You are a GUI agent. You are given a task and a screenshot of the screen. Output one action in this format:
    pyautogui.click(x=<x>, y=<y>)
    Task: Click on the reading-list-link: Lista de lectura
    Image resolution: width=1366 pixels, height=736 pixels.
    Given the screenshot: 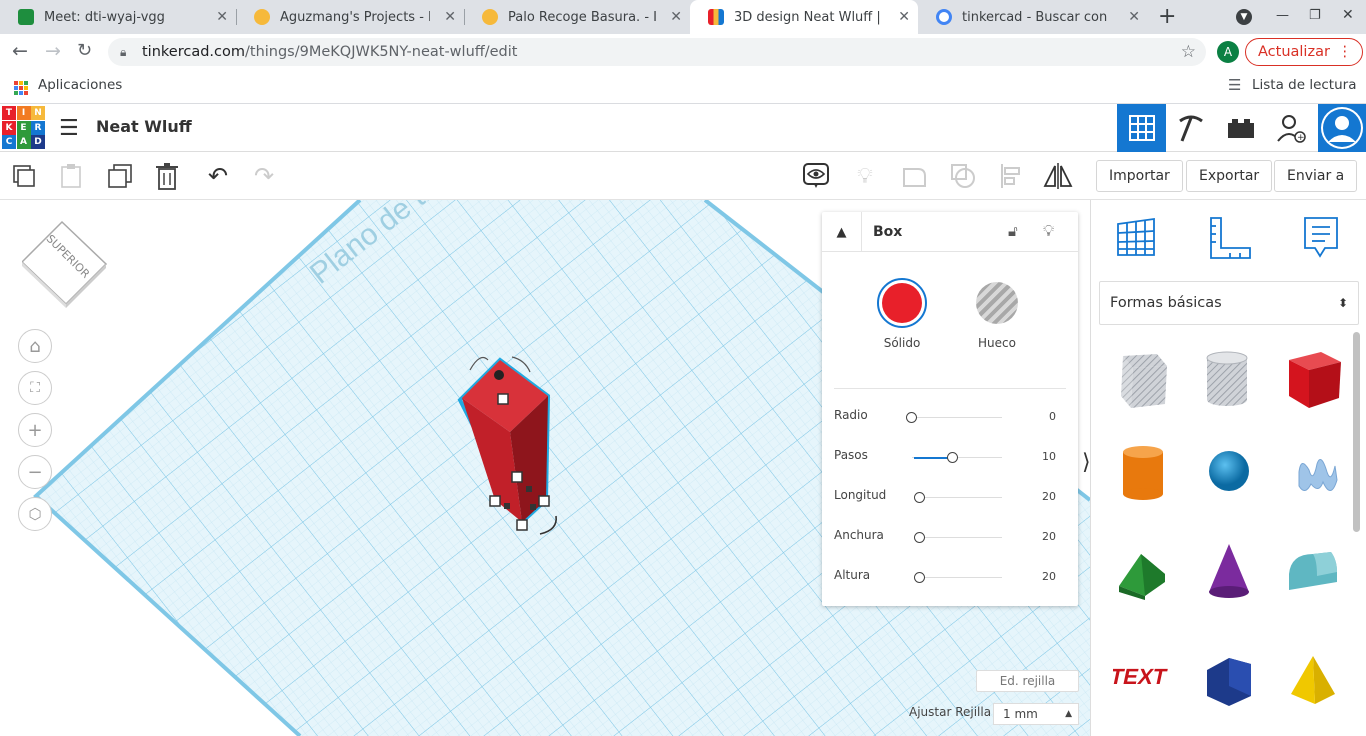 What is the action you would take?
    pyautogui.click(x=1304, y=85)
    